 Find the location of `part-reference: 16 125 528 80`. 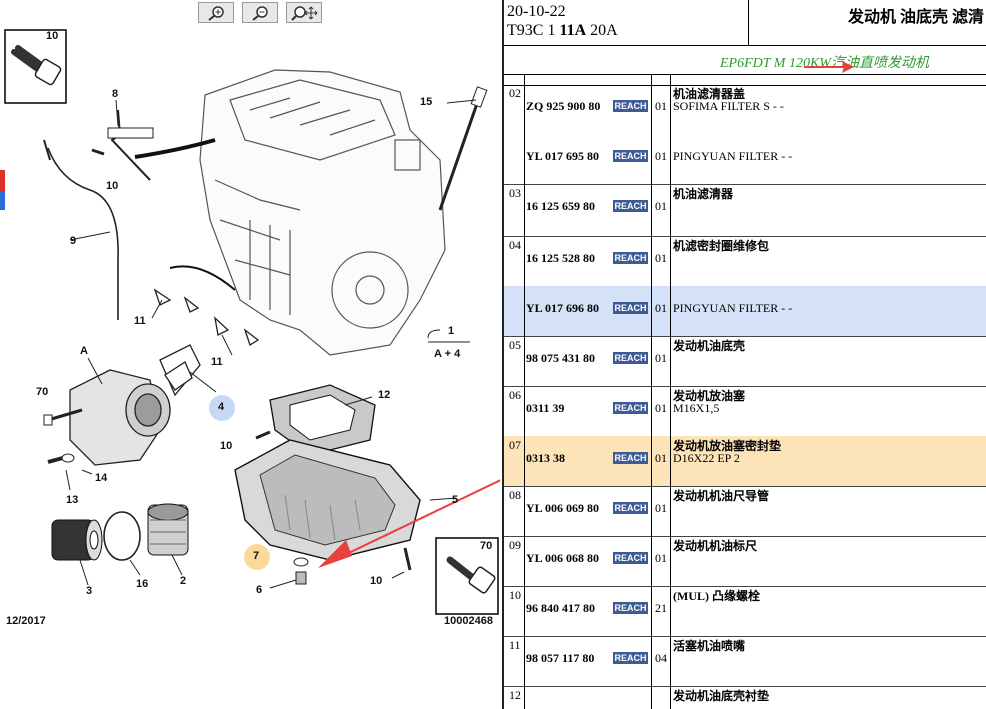

part-reference: 16 125 528 80 is located at coordinates (560, 258).